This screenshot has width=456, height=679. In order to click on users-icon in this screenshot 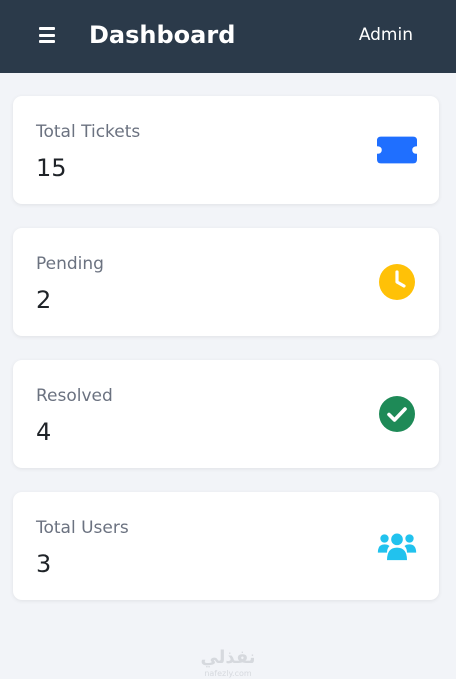, I will do `click(397, 546)`.